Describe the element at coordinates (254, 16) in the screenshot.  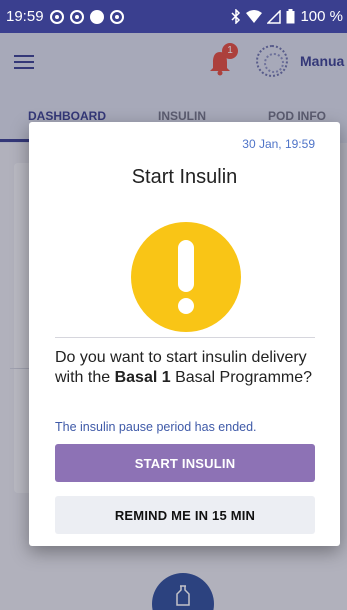
I see `wifi-icon` at that location.